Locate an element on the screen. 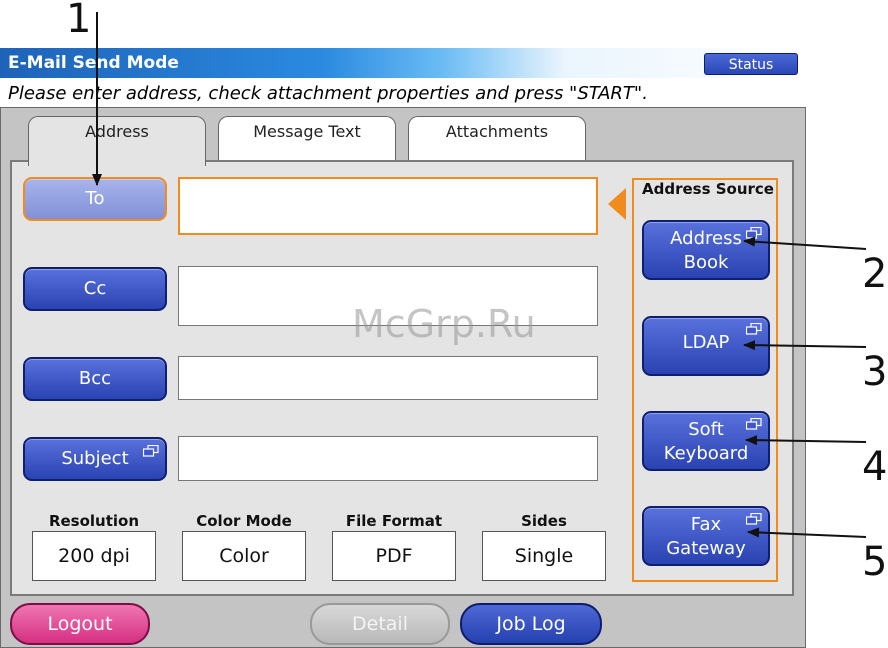 The height and width of the screenshot is (648, 888). tab-address: Address is located at coordinates (117, 141).